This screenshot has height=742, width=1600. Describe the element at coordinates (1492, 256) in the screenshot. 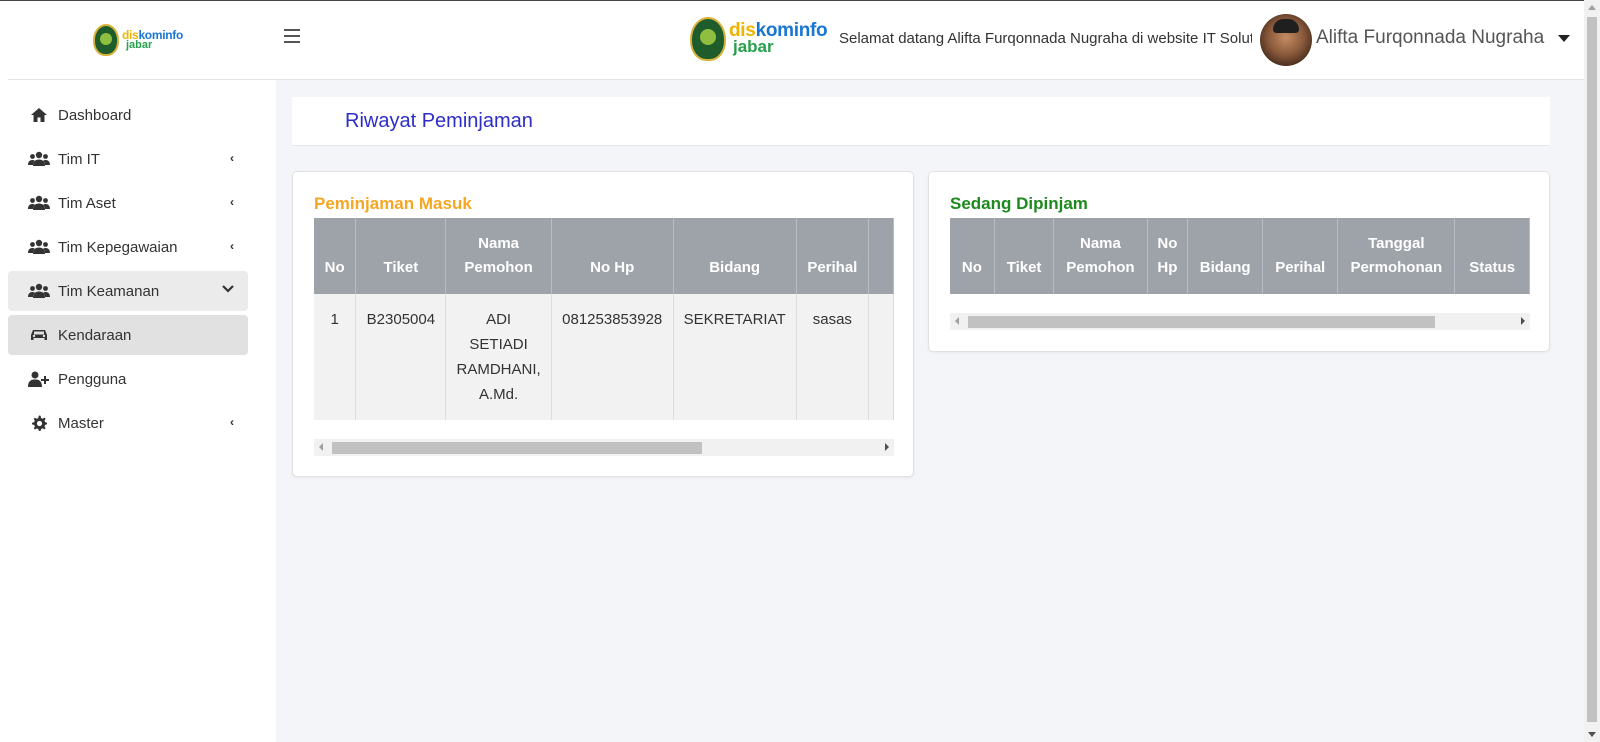

I see `column-header-status: Status` at that location.